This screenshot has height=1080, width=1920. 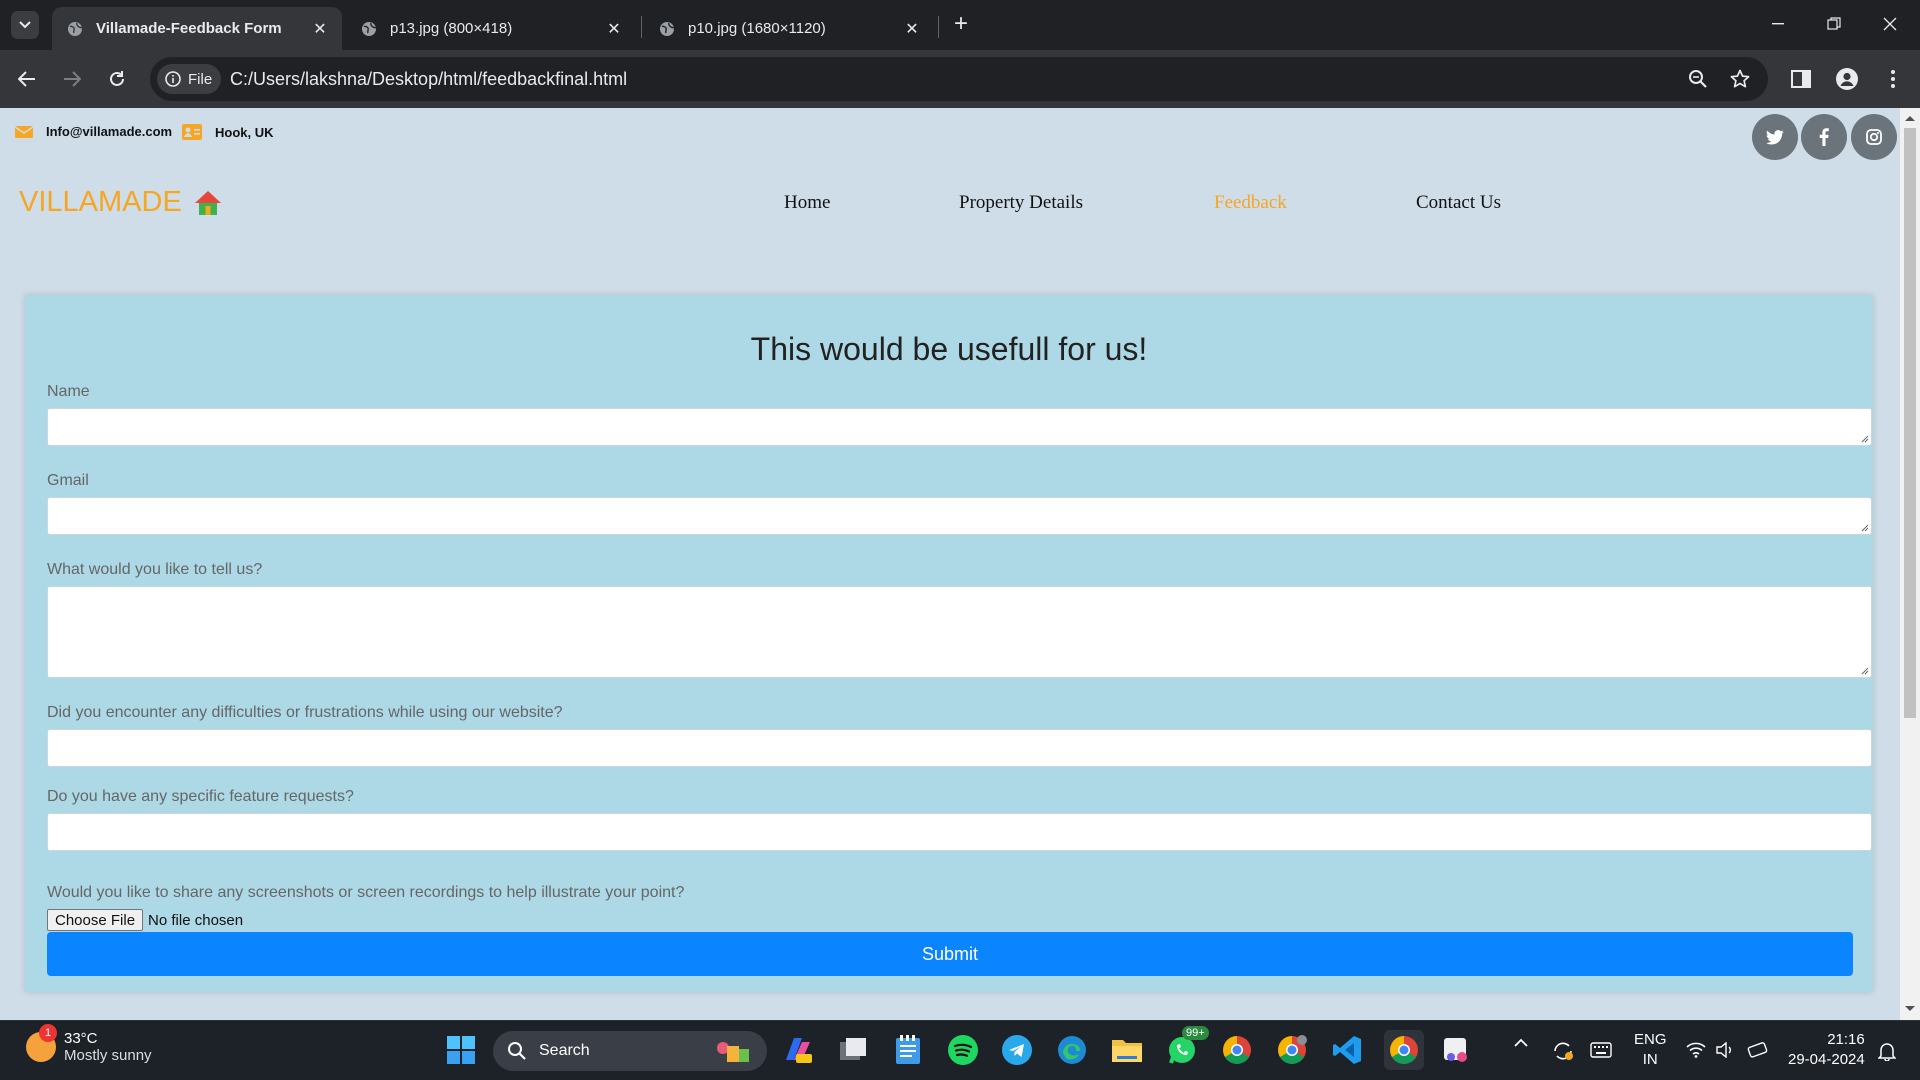 What do you see at coordinates (1847, 79) in the screenshot?
I see `profile-icon` at bounding box center [1847, 79].